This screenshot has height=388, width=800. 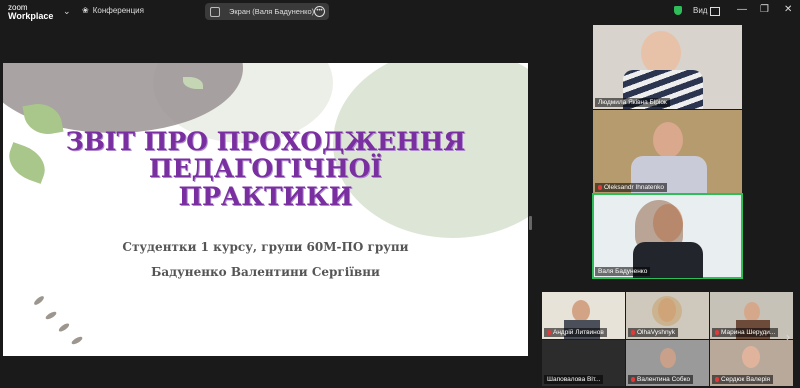 What do you see at coordinates (530, 223) in the screenshot?
I see `panel-resize-handle` at bounding box center [530, 223].